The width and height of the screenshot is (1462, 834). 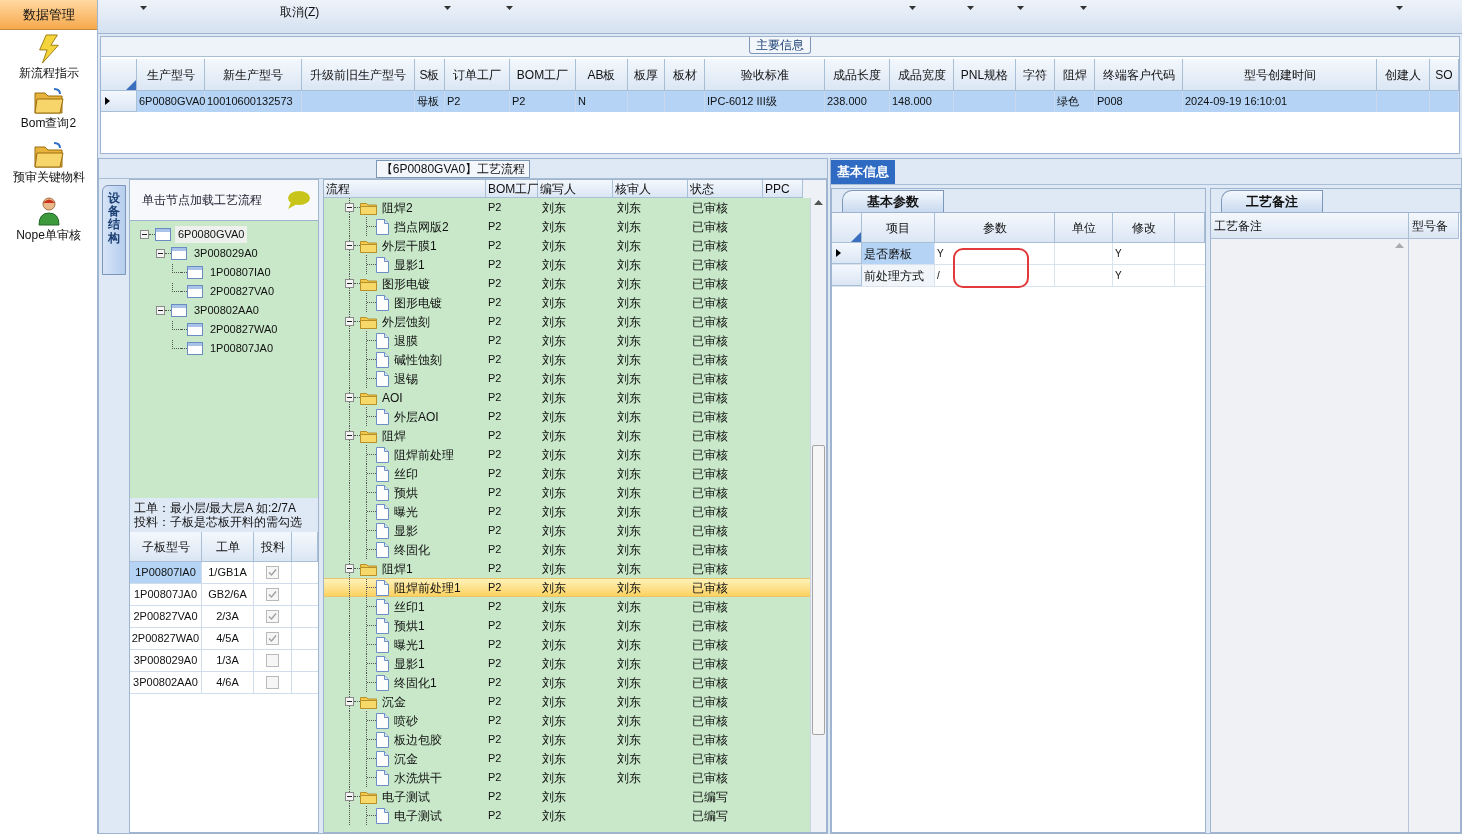 What do you see at coordinates (48, 15) in the screenshot?
I see `sidebar-header: 数据管理` at bounding box center [48, 15].